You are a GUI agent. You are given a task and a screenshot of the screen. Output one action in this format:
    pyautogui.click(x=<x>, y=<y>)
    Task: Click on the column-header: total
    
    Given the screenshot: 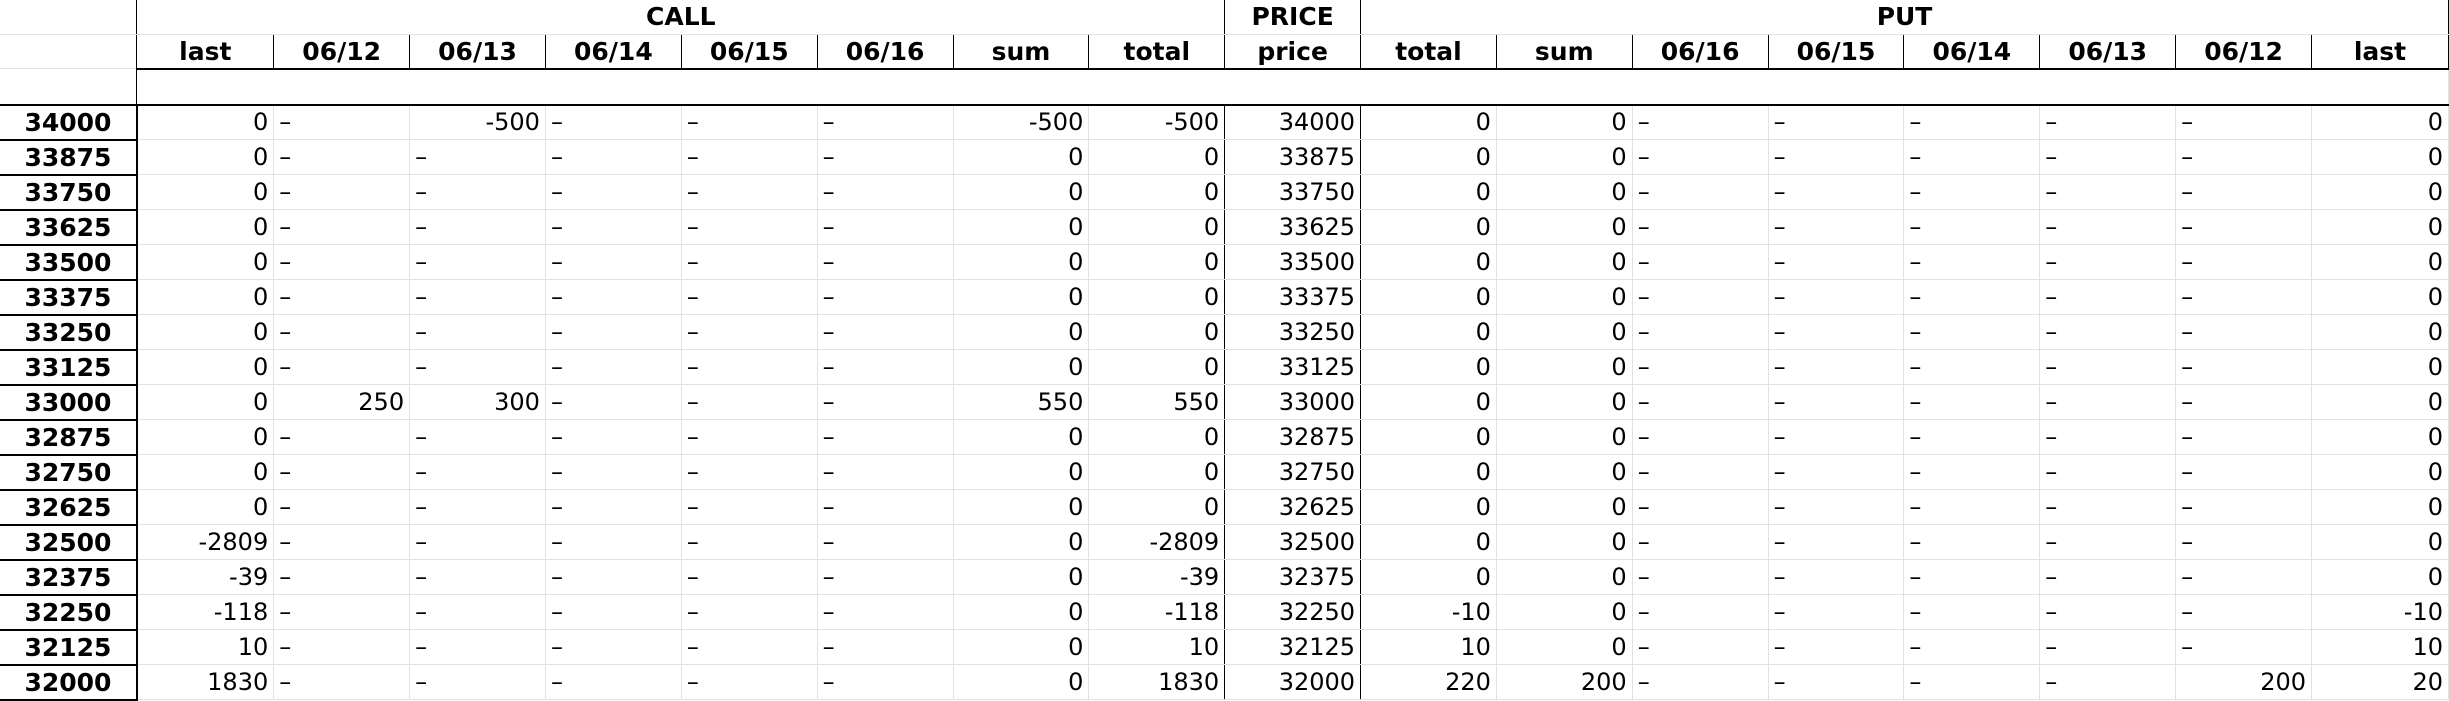 What is the action you would take?
    pyautogui.click(x=1428, y=52)
    